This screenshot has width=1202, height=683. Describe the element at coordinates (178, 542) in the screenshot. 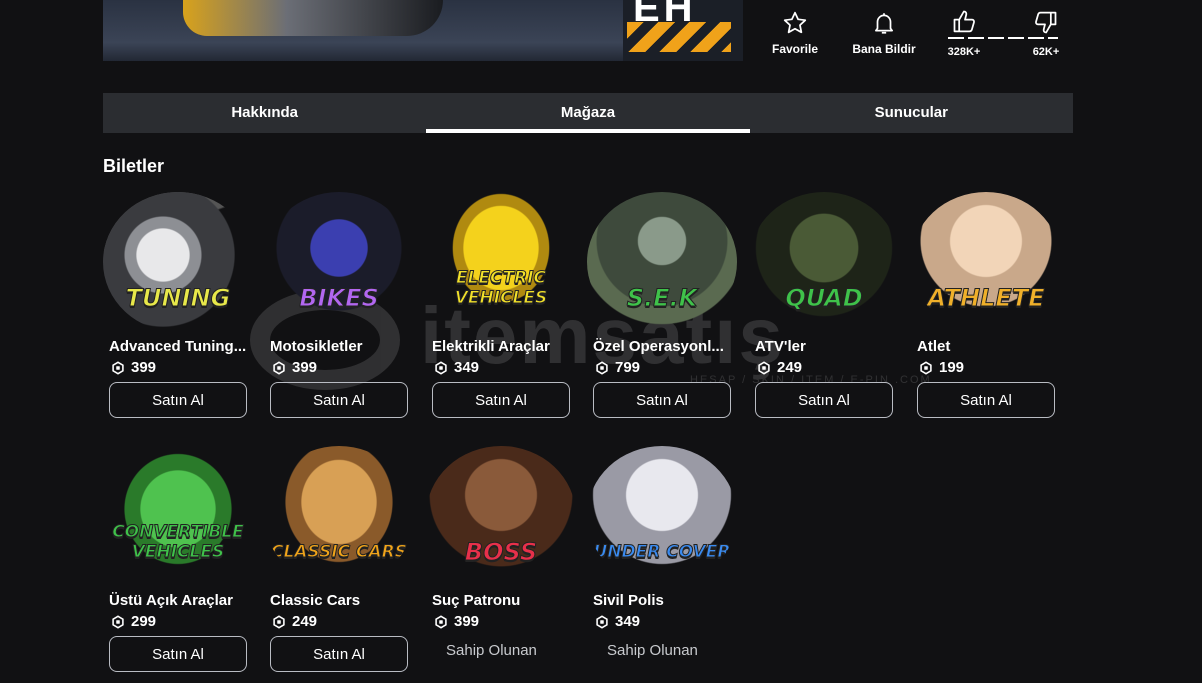

I see `game-pass-badge-text: CONVERTIBLE VEHICLES` at that location.